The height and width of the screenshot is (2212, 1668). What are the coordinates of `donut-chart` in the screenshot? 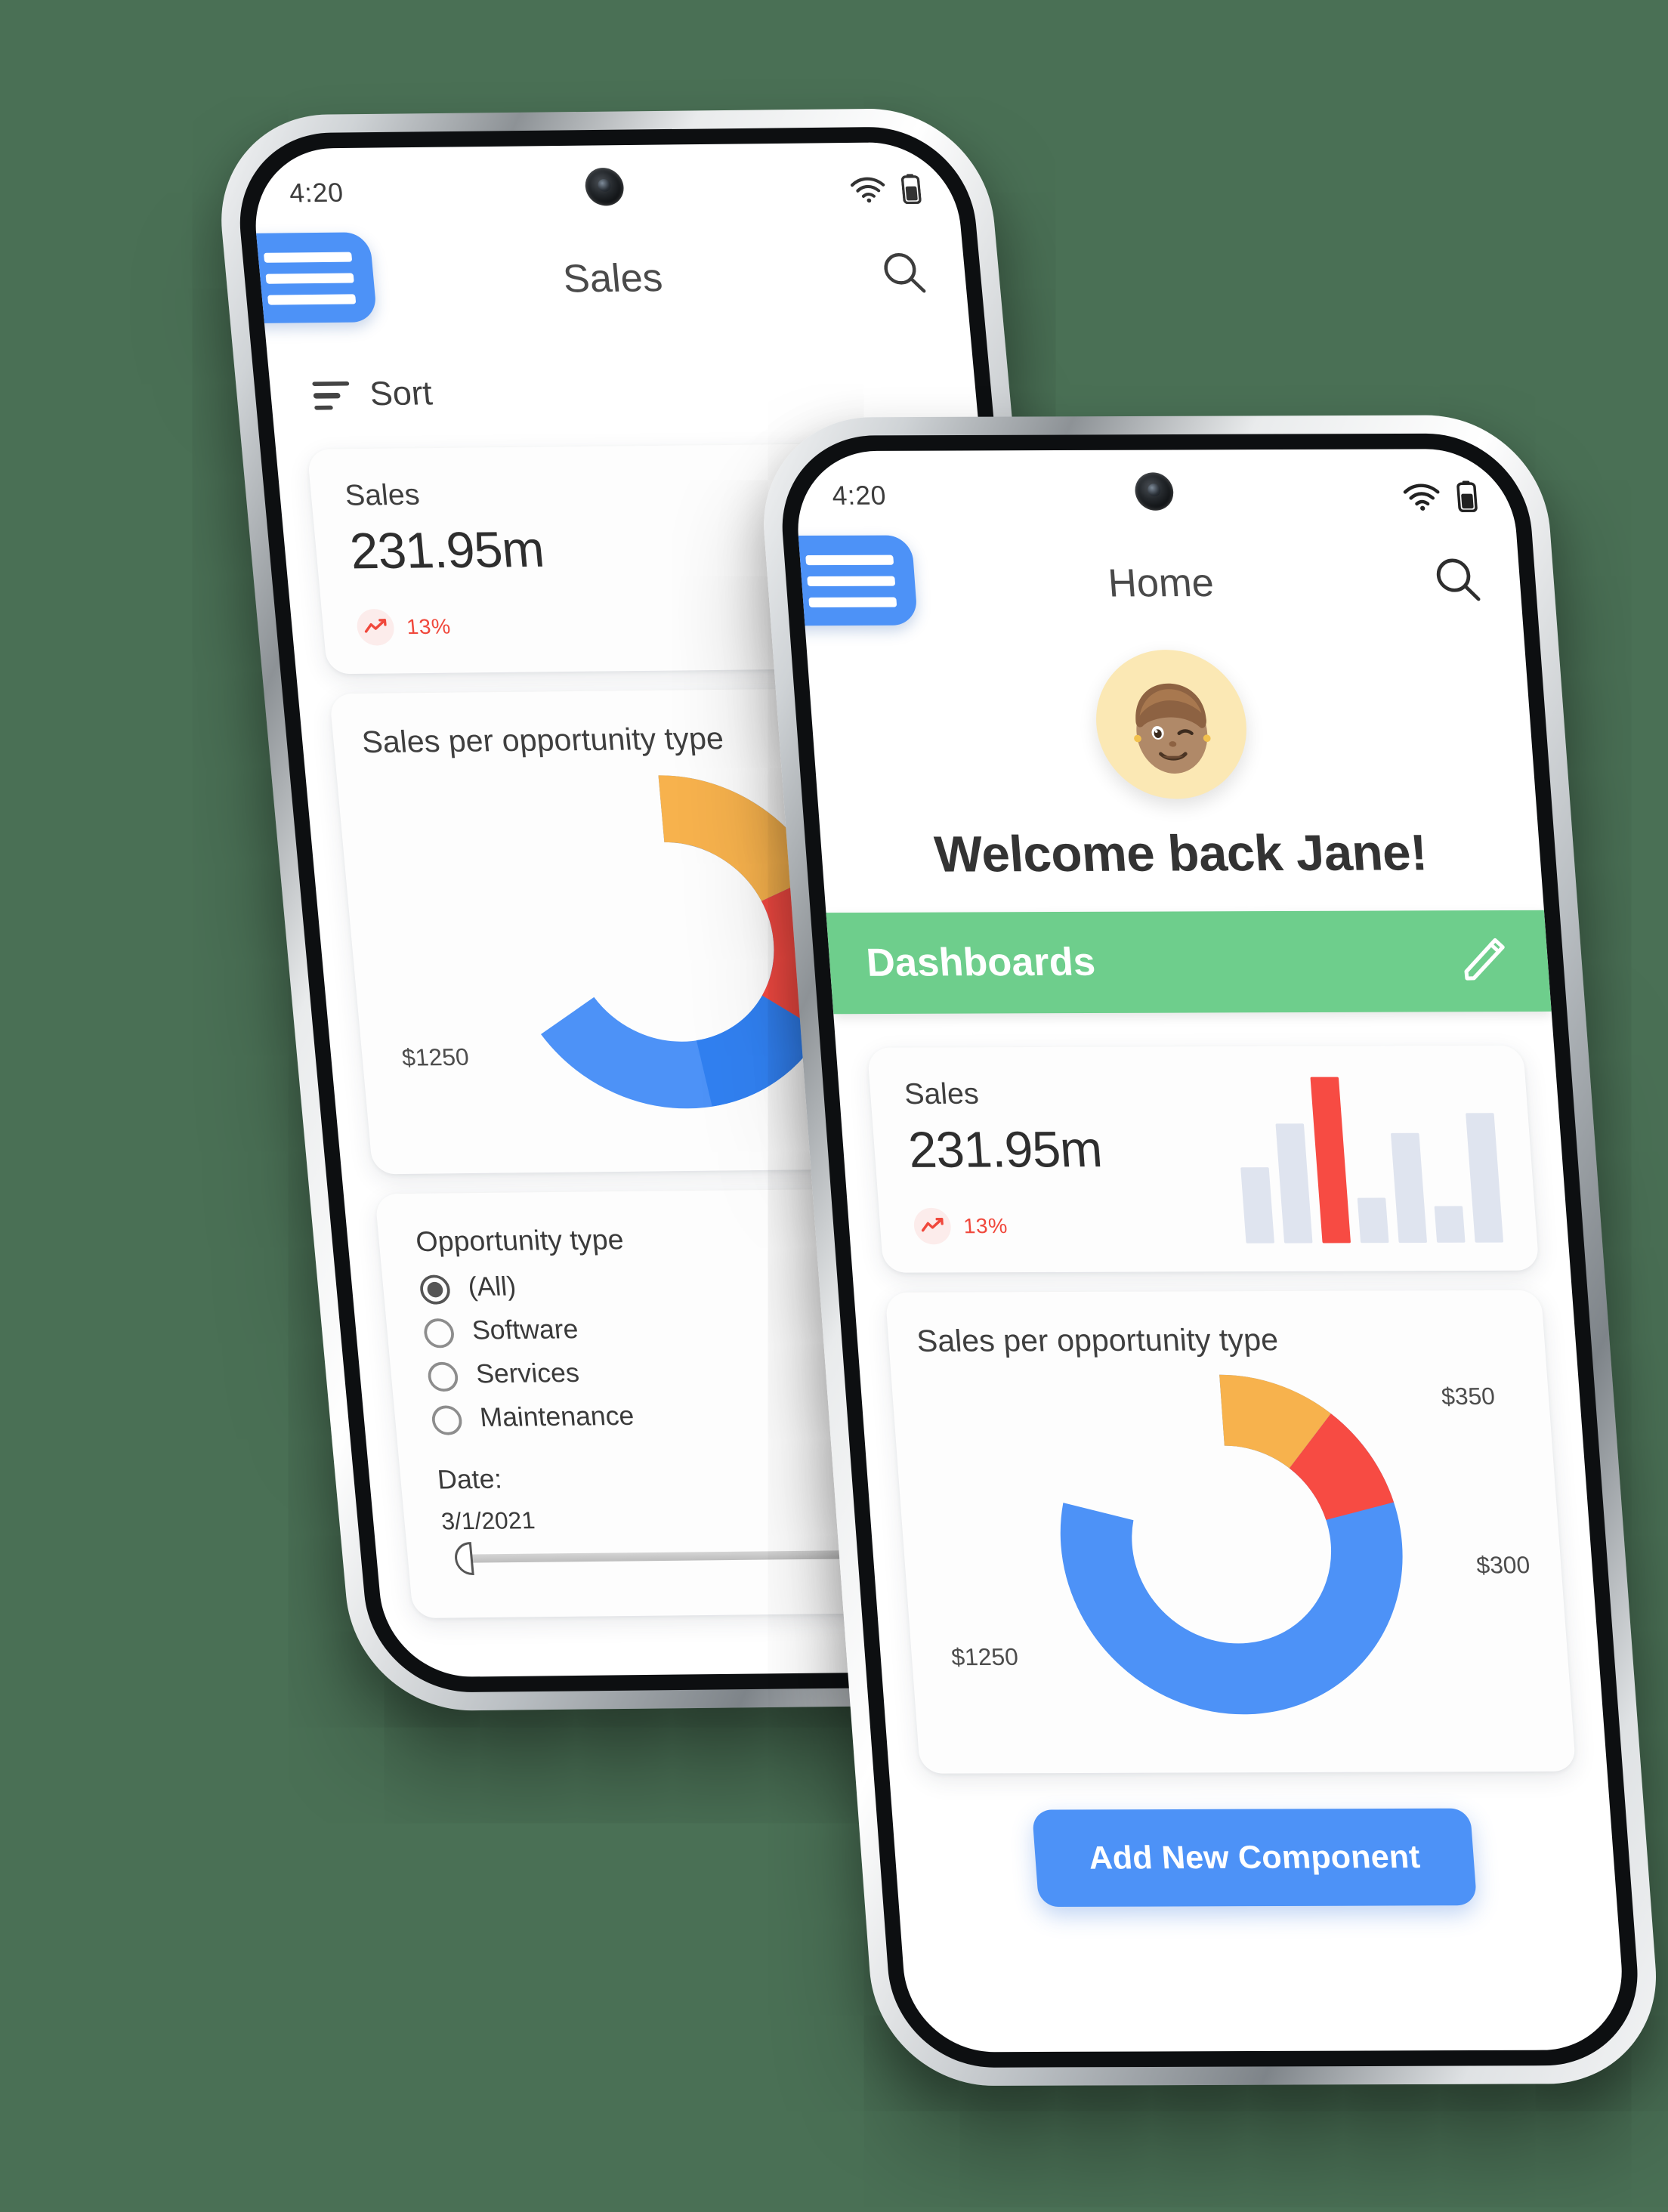 It's located at (1231, 1544).